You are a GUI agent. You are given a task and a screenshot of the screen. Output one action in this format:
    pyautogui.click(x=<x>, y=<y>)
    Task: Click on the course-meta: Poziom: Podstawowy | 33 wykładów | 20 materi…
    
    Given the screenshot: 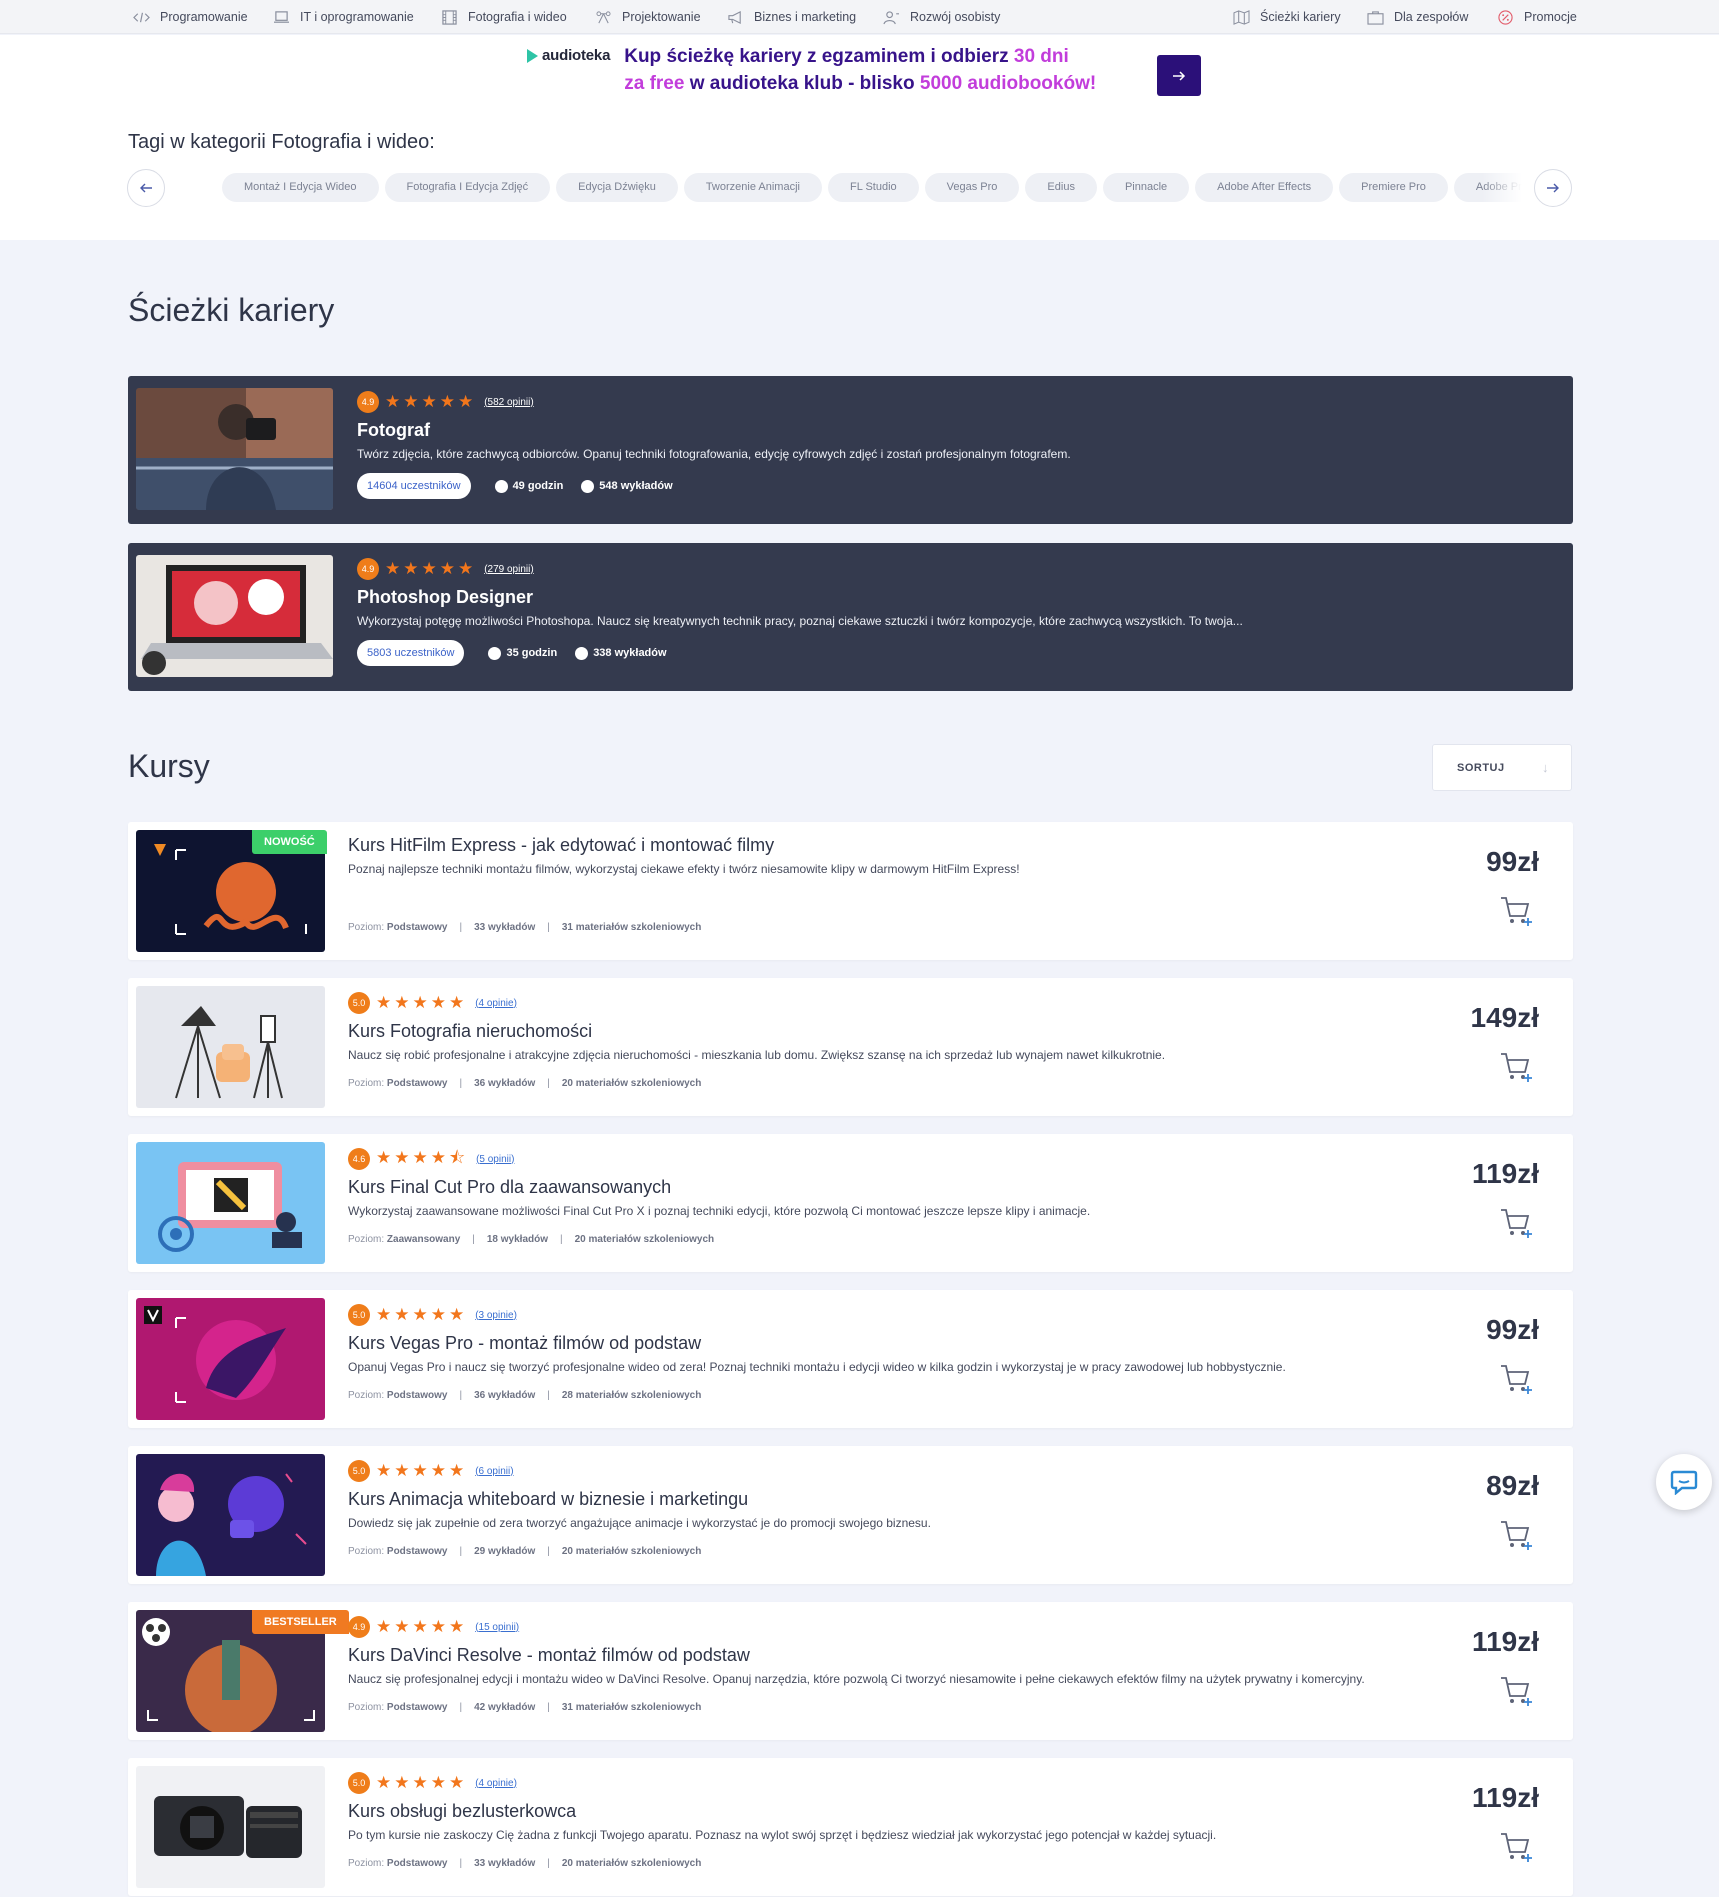 What is the action you would take?
    pyautogui.click(x=525, y=1863)
    